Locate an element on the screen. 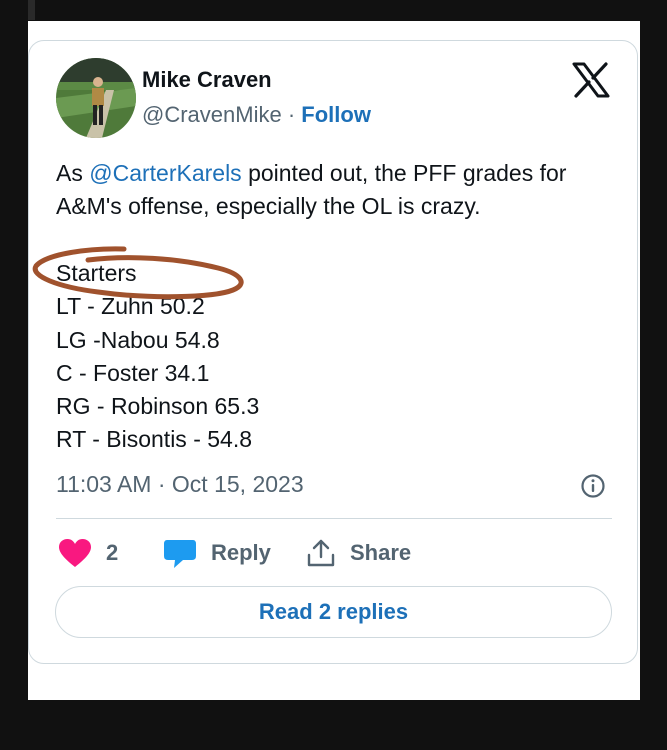  actions-divider is located at coordinates (334, 518).